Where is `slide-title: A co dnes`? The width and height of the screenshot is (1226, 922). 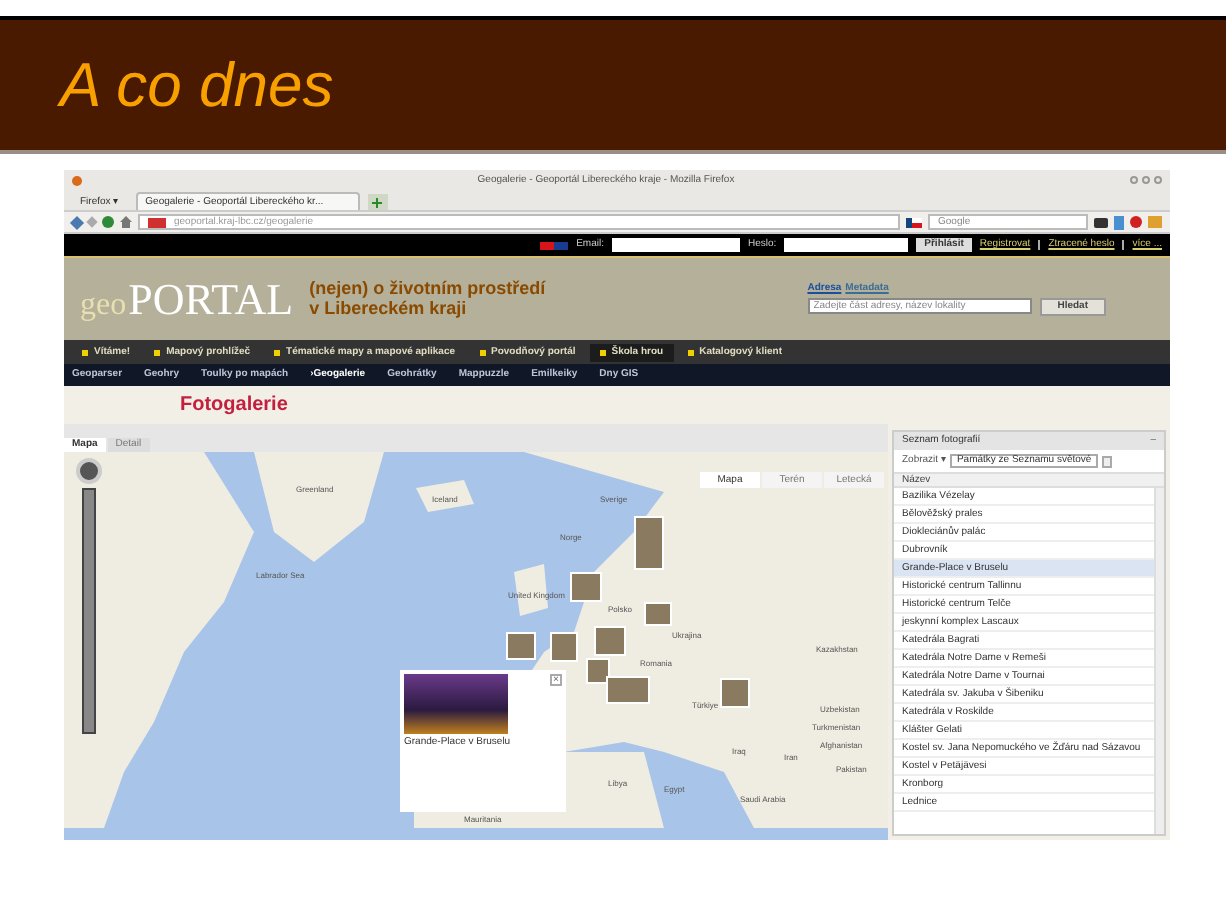
slide-title: A co dnes is located at coordinates (197, 85).